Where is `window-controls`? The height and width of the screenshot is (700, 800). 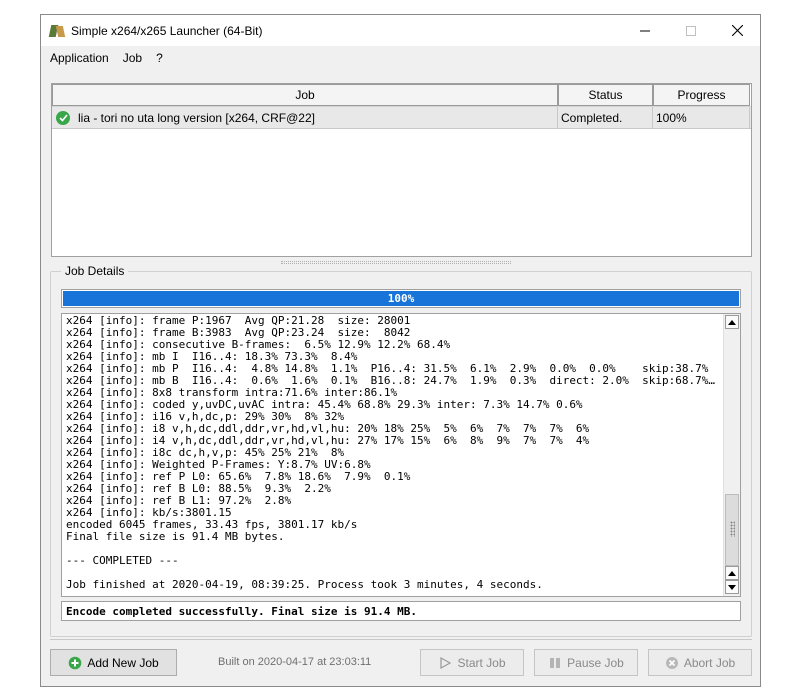
window-controls is located at coordinates (691, 30).